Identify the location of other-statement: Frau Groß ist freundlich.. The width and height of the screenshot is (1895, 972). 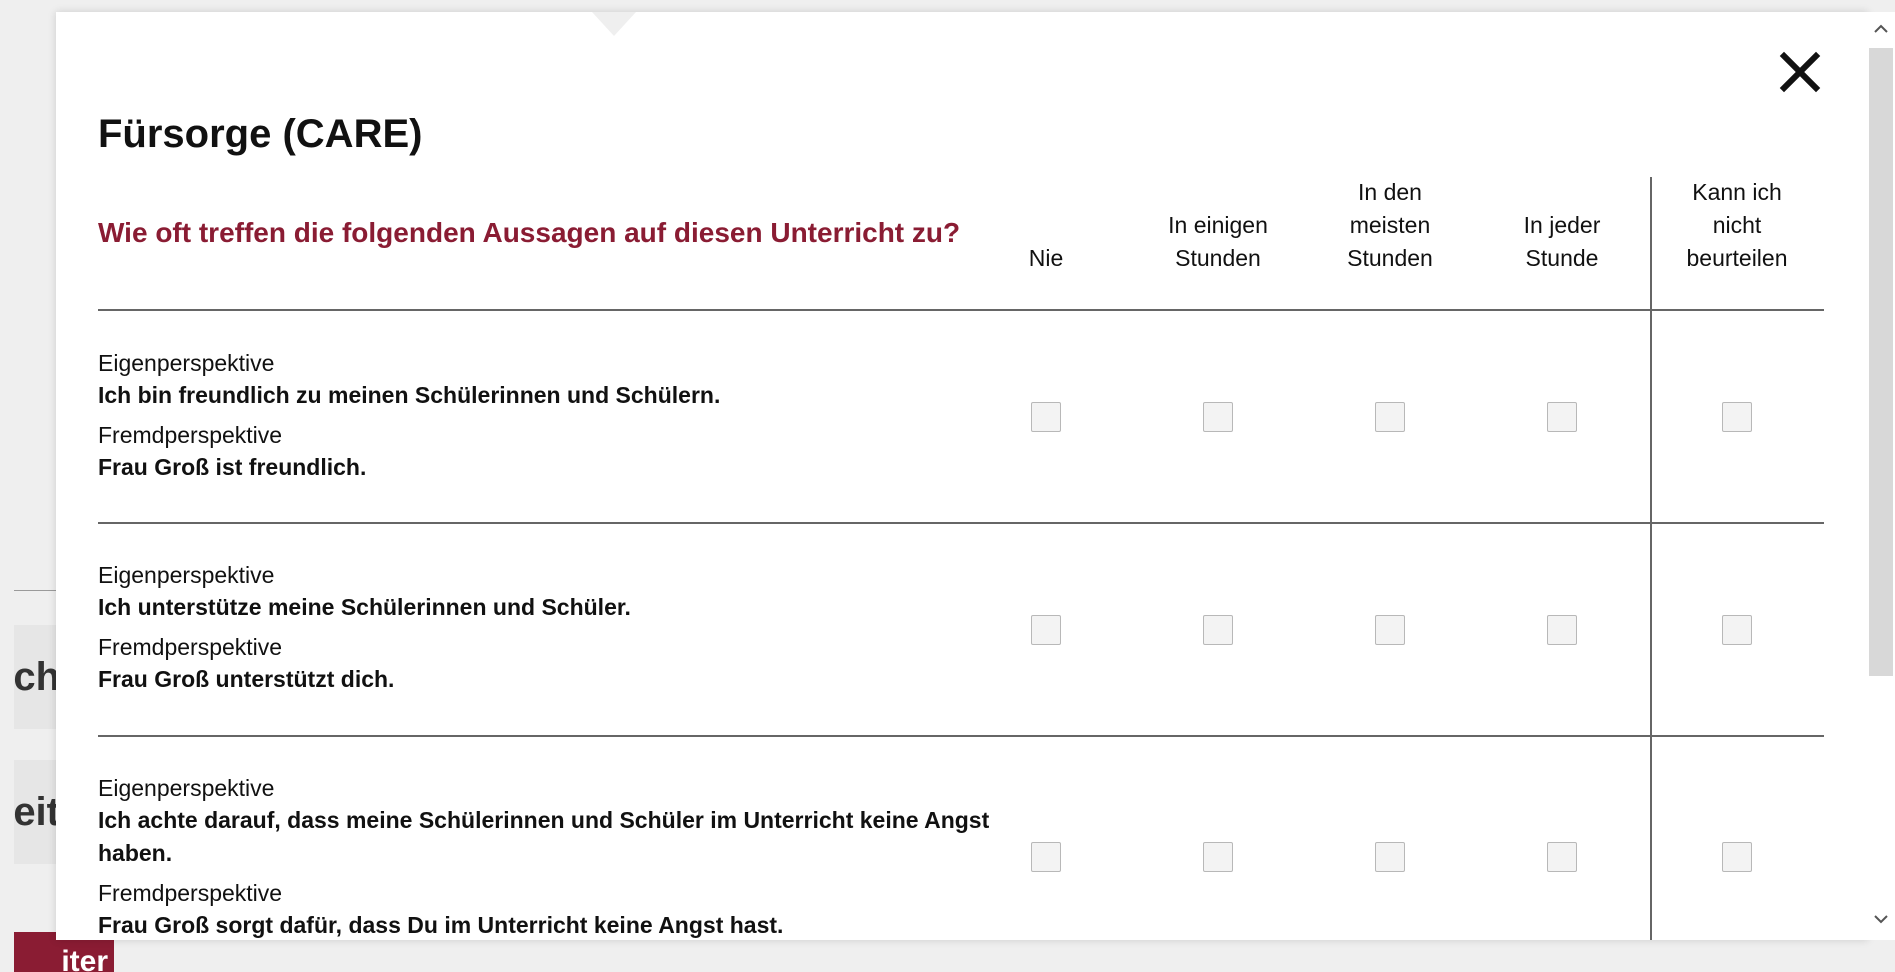
(232, 467).